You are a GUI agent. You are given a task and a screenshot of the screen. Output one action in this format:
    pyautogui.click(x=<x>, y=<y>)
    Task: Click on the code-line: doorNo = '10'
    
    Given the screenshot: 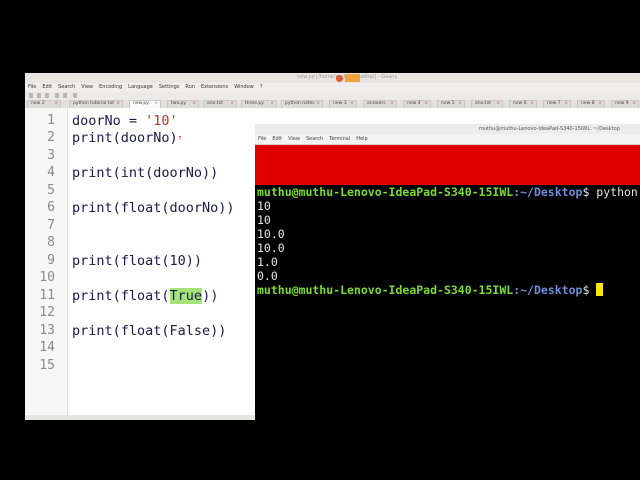 What is the action you would take?
    pyautogui.click(x=125, y=121)
    